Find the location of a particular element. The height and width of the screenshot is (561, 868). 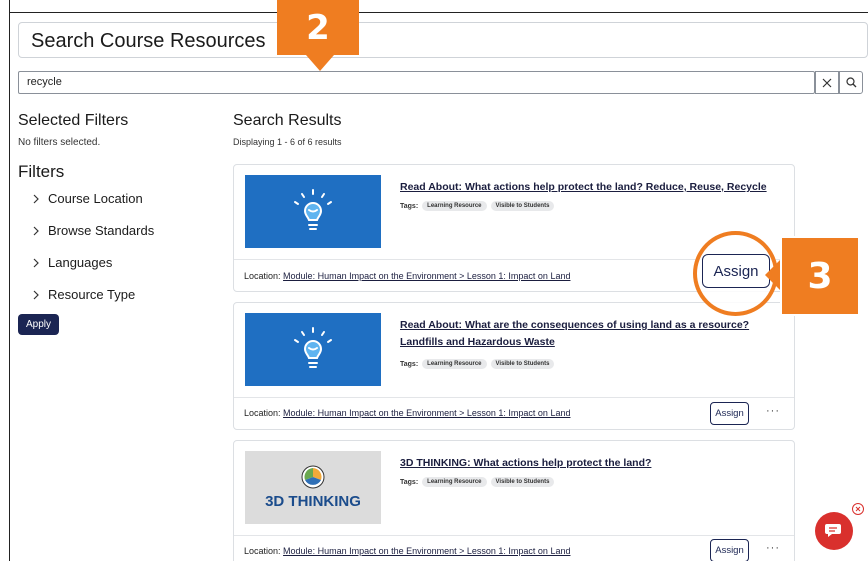

filter-label: Resource Type is located at coordinates (92, 294).